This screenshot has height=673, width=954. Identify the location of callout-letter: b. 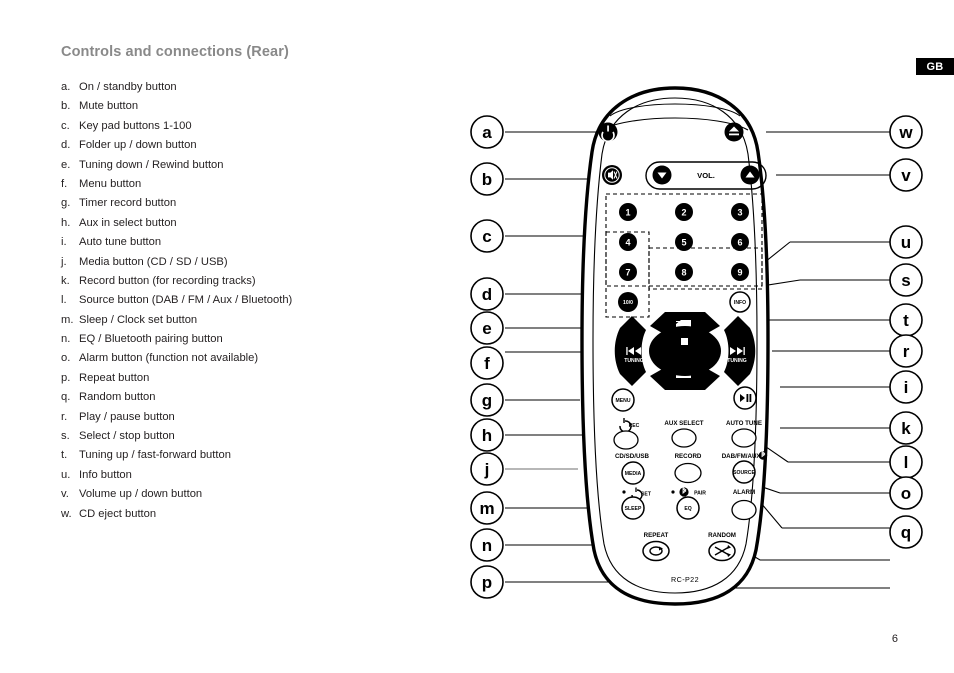
(487, 179).